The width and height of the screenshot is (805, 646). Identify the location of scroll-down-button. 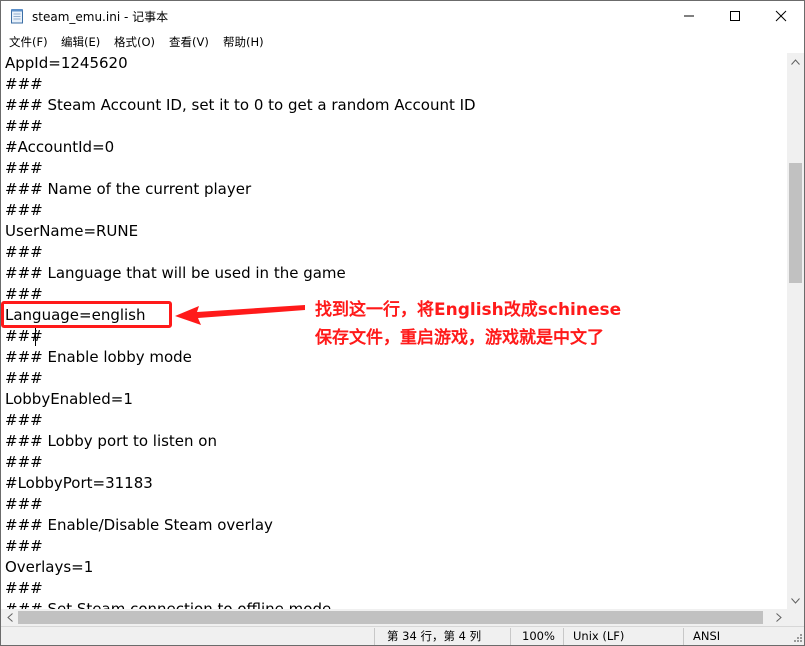
(795, 600).